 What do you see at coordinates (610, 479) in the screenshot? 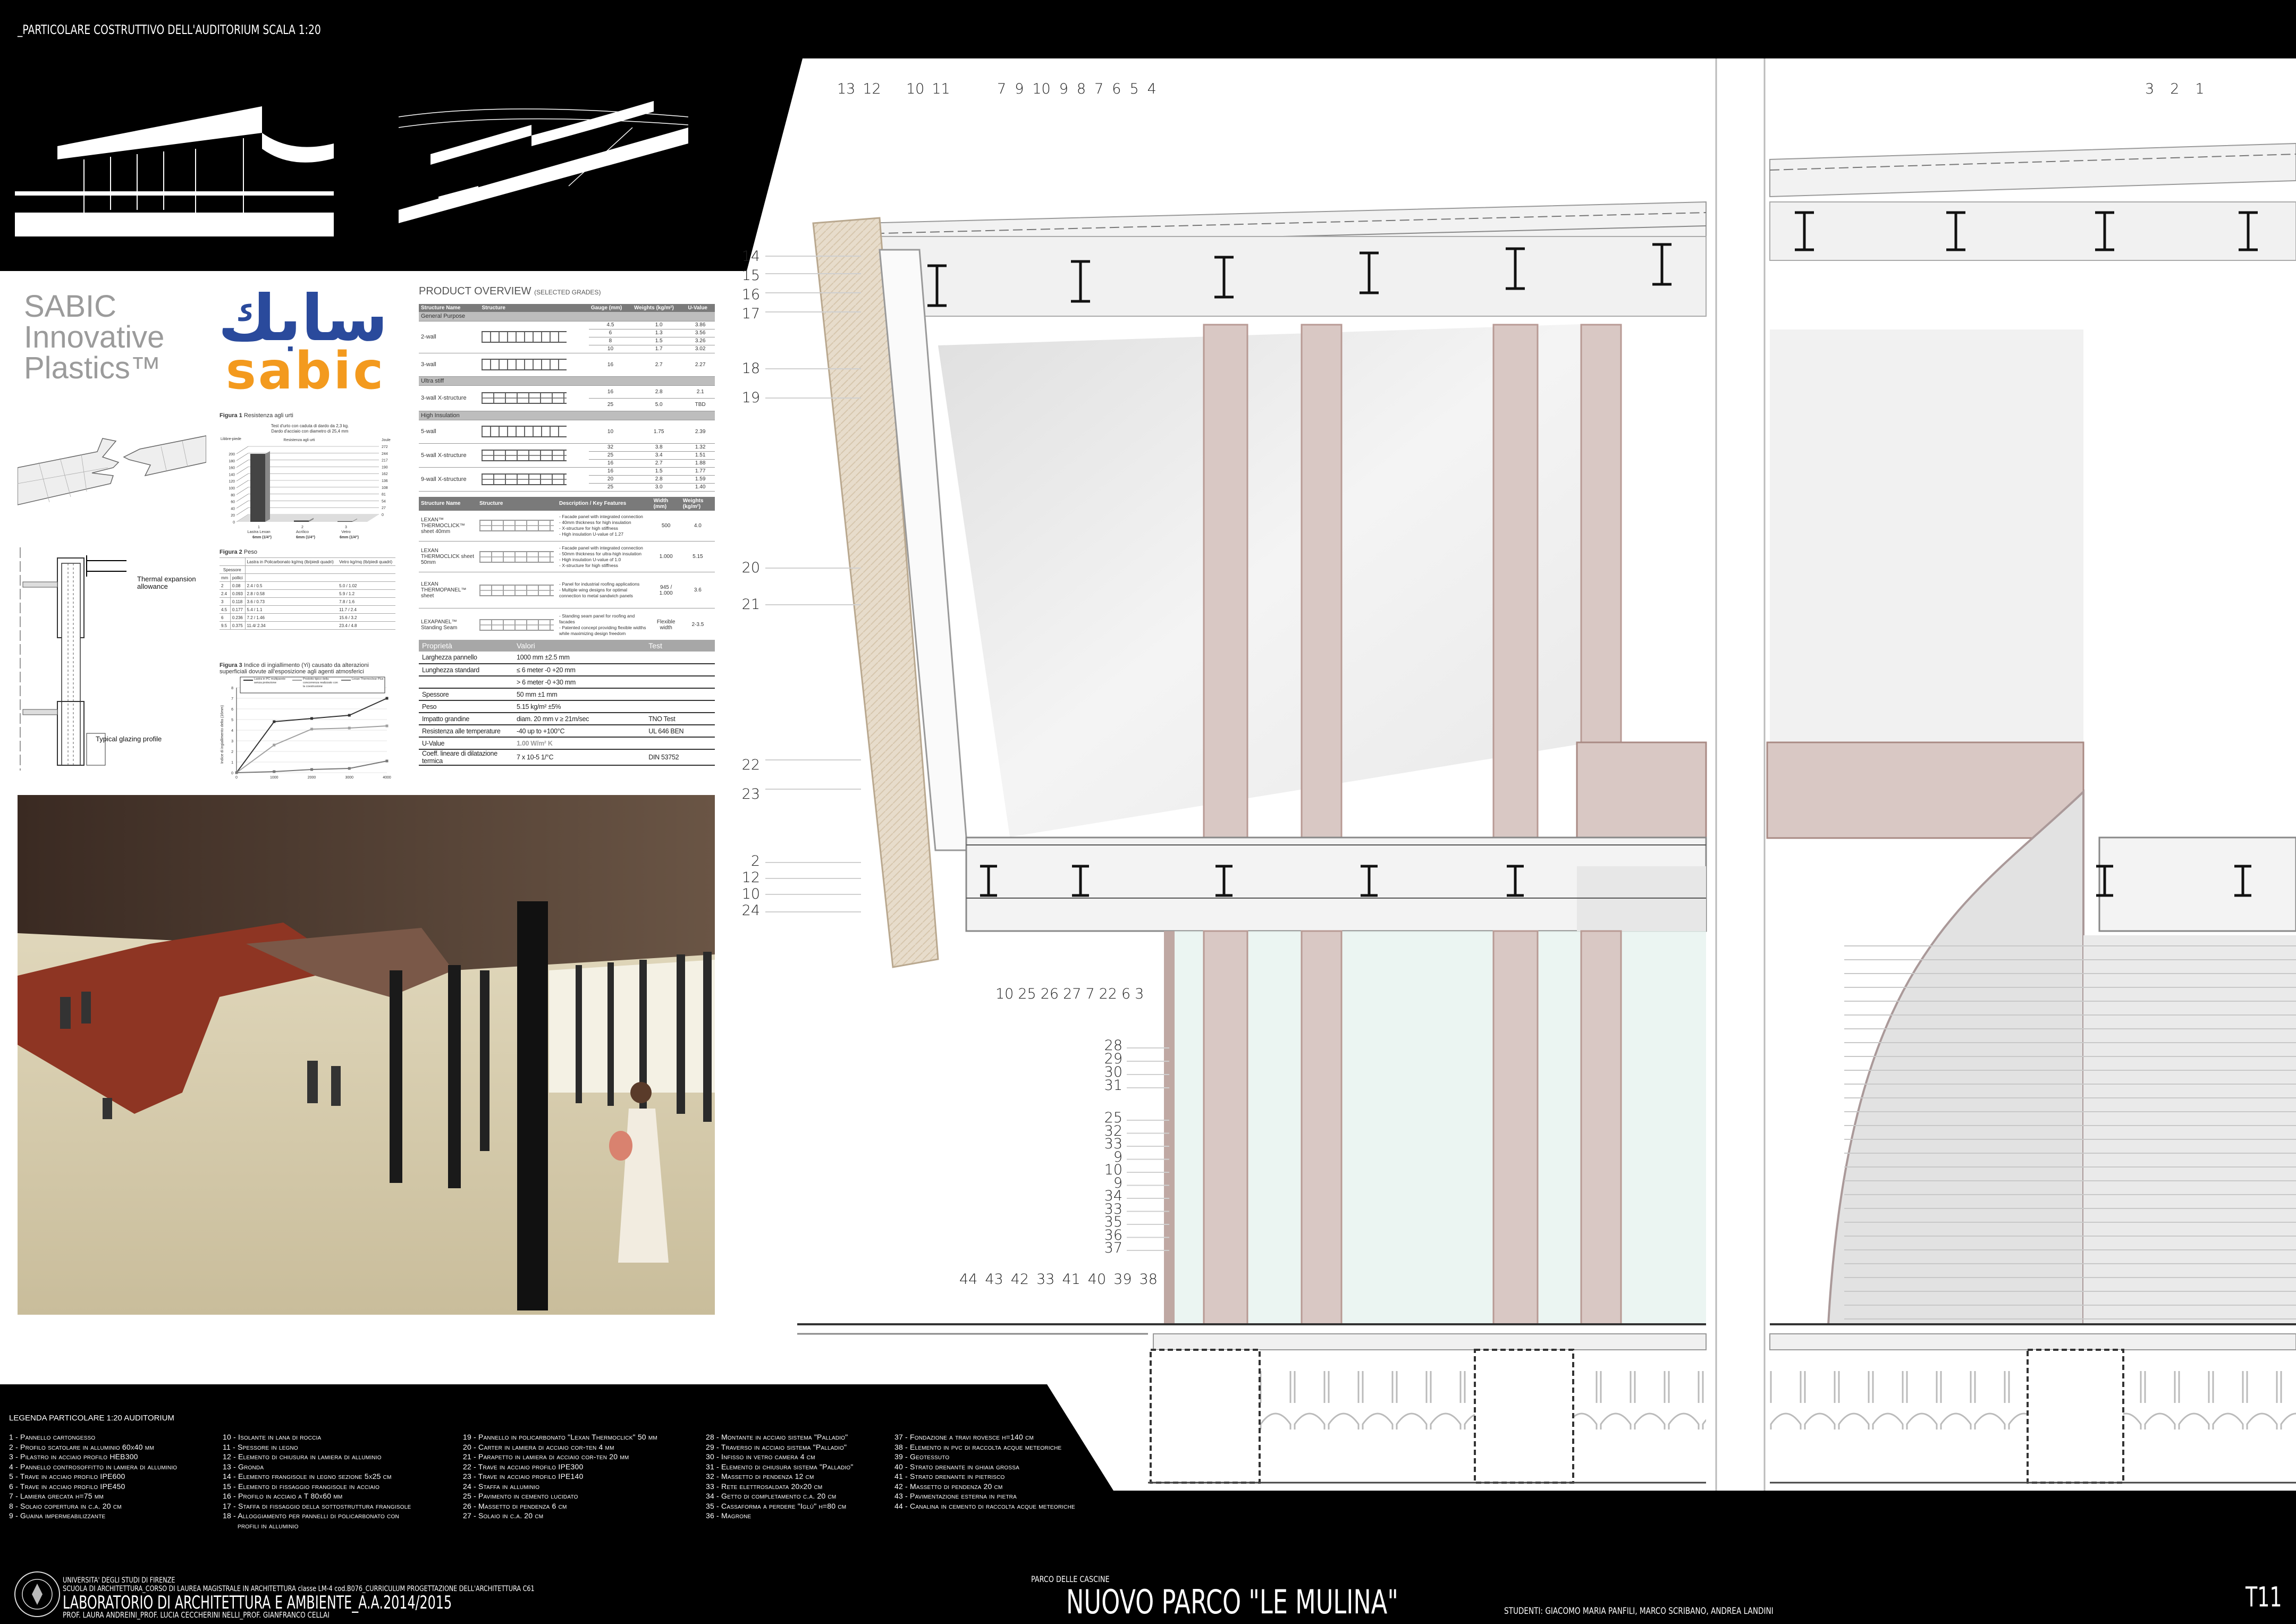
I see `cell-value: 20` at bounding box center [610, 479].